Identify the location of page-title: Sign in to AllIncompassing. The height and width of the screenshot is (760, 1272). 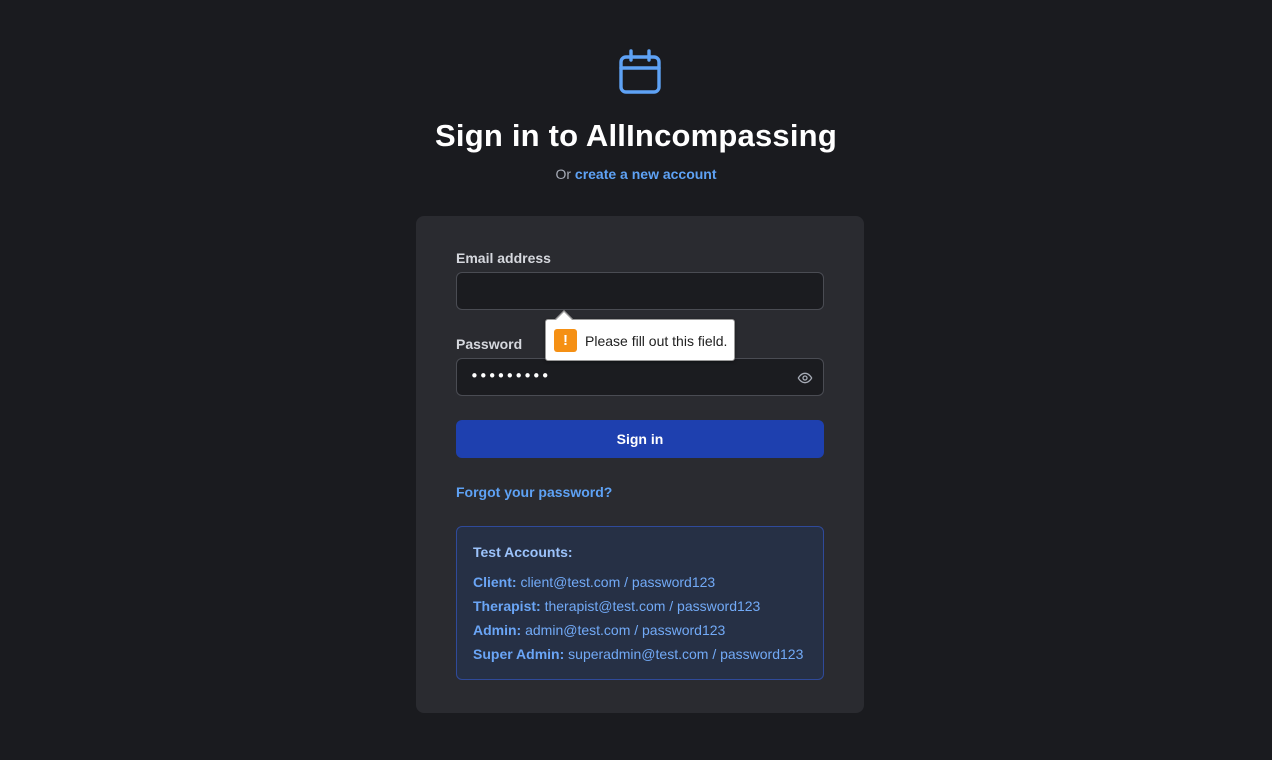
(636, 135).